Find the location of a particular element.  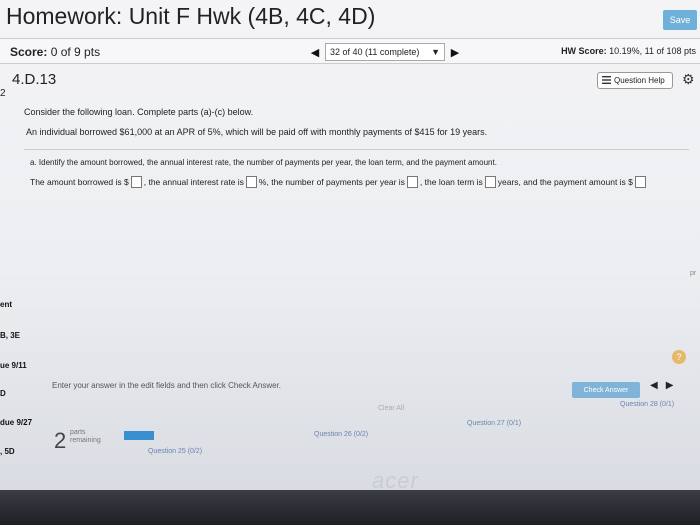

next-question-button: ▶ is located at coordinates (455, 52).